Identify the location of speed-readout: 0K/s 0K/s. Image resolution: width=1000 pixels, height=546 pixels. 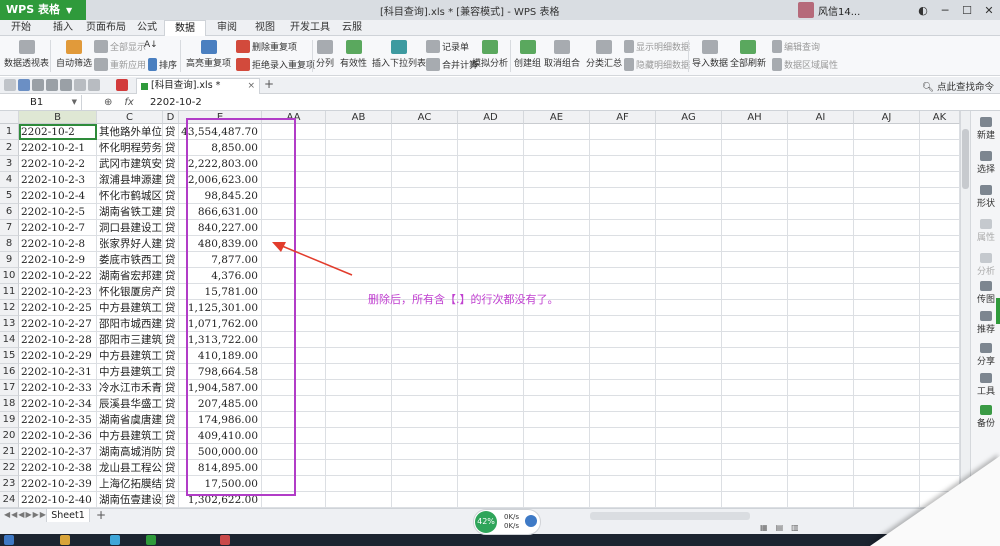
(511, 522).